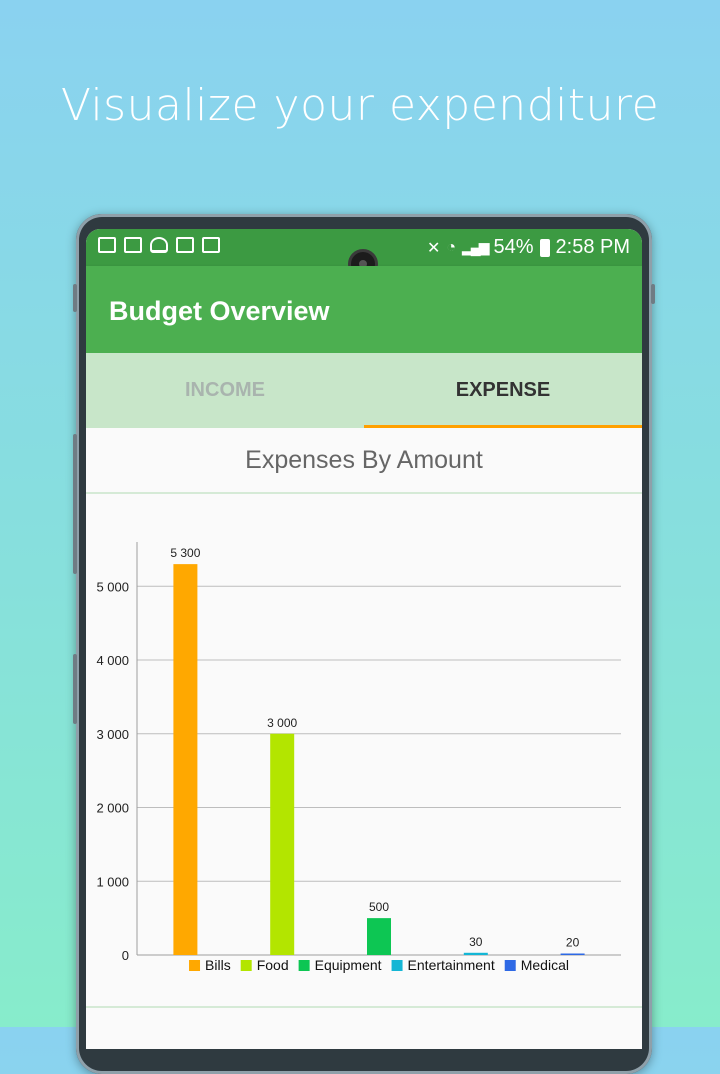 The width and height of the screenshot is (720, 1074). Describe the element at coordinates (433, 248) in the screenshot. I see `mute-icon: ✕` at that location.